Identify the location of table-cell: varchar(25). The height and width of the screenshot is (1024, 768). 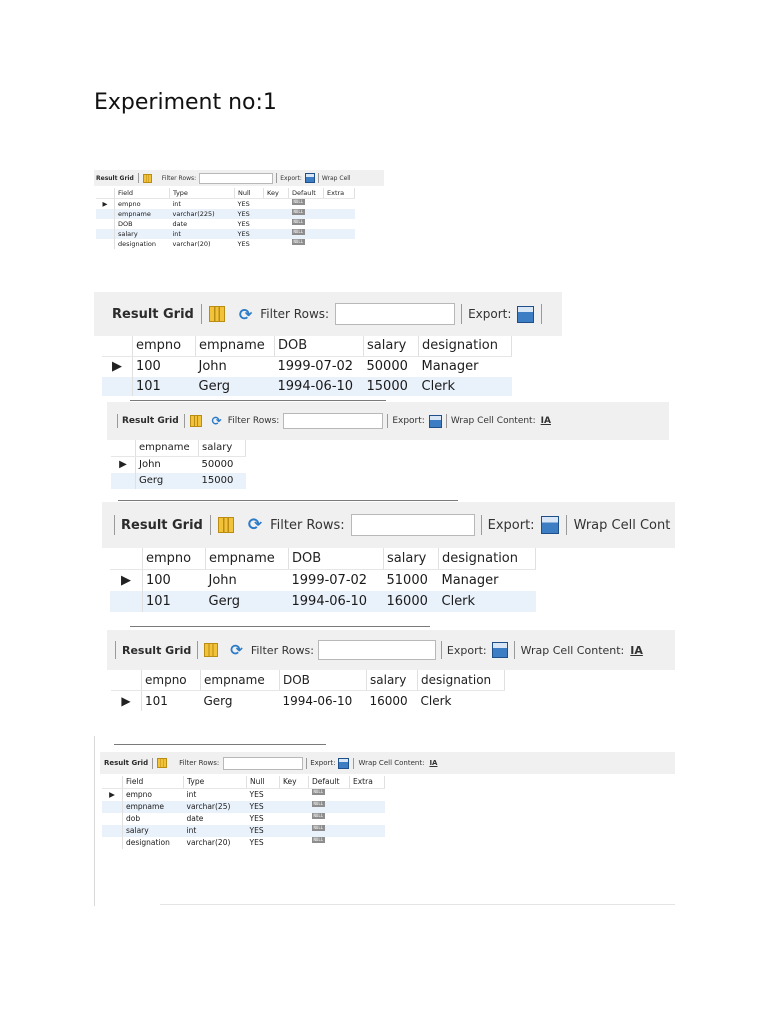
(215, 807).